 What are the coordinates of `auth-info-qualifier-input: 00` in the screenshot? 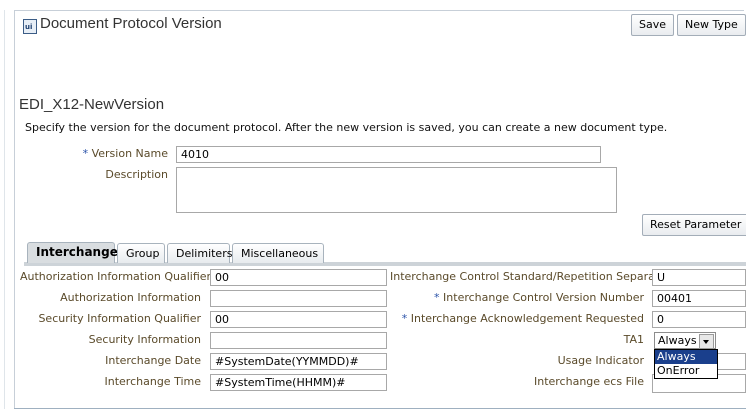 It's located at (298, 277).